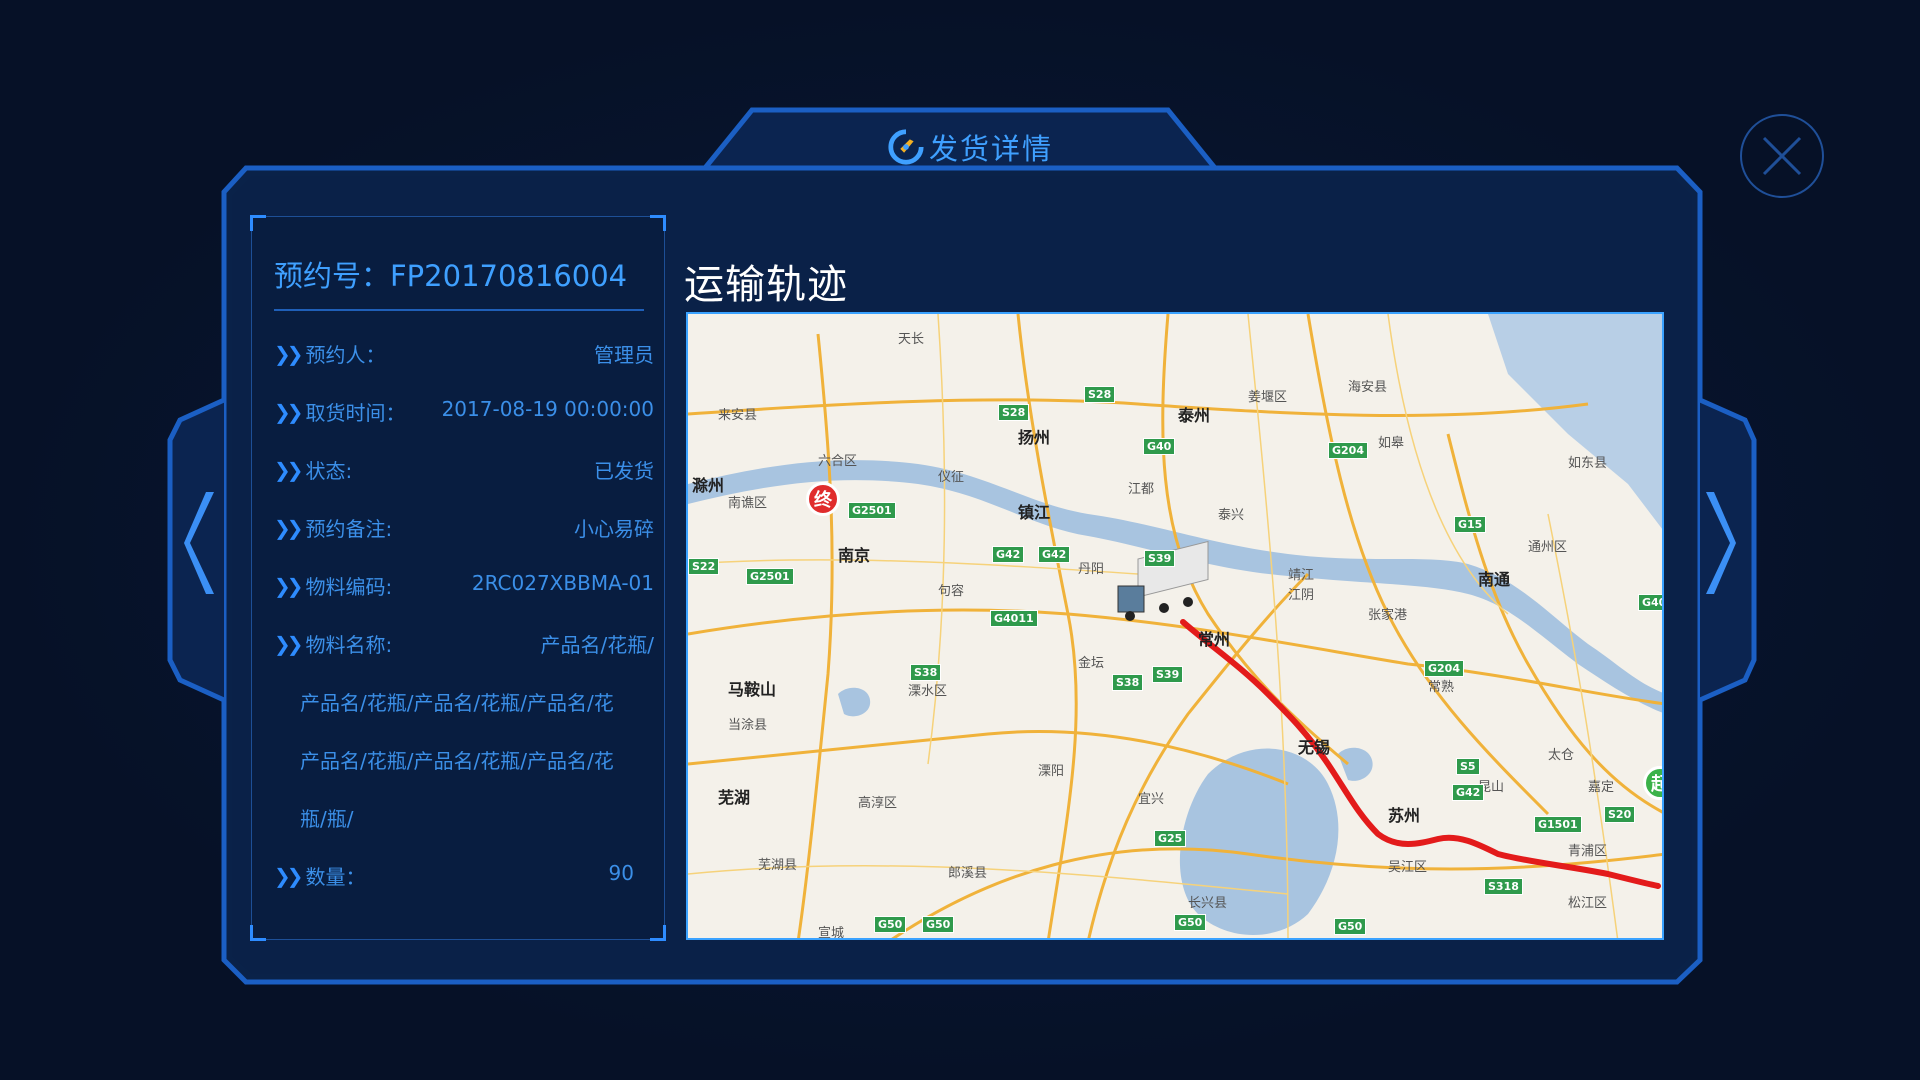 This screenshot has height=1080, width=1920. I want to click on field-value: 产品名/花瓶/, so click(597, 645).